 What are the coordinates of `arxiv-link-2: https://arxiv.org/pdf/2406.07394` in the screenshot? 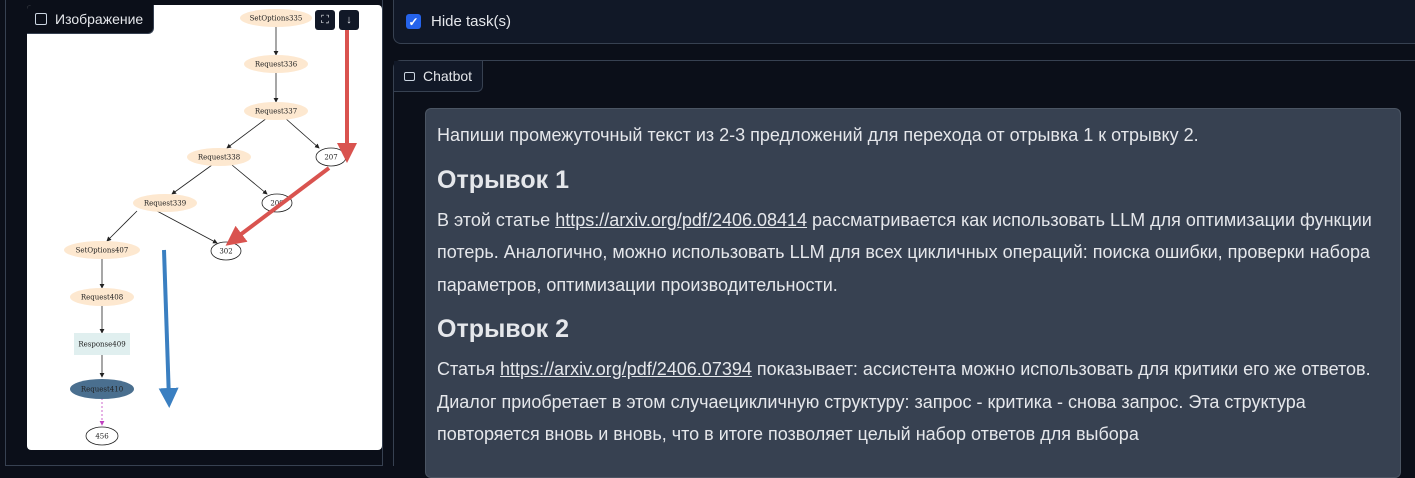 It's located at (626, 369).